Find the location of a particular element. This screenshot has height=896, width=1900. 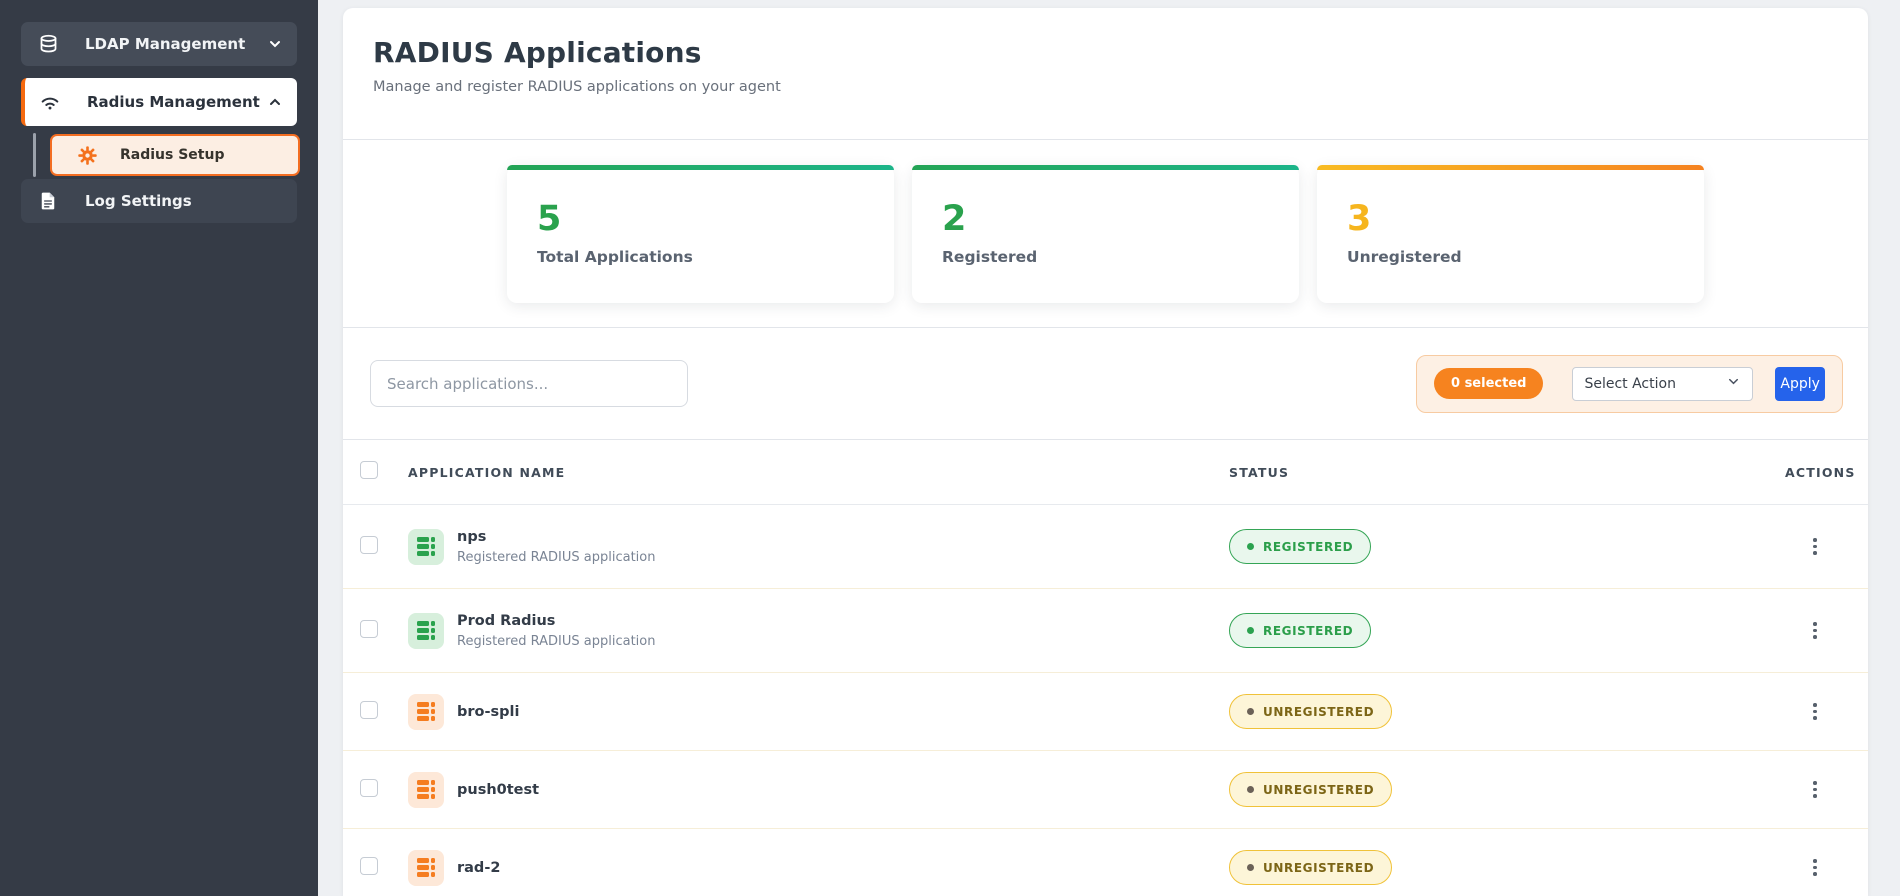

table-row: bro-spli UNREGISTERED is located at coordinates (1105, 712).